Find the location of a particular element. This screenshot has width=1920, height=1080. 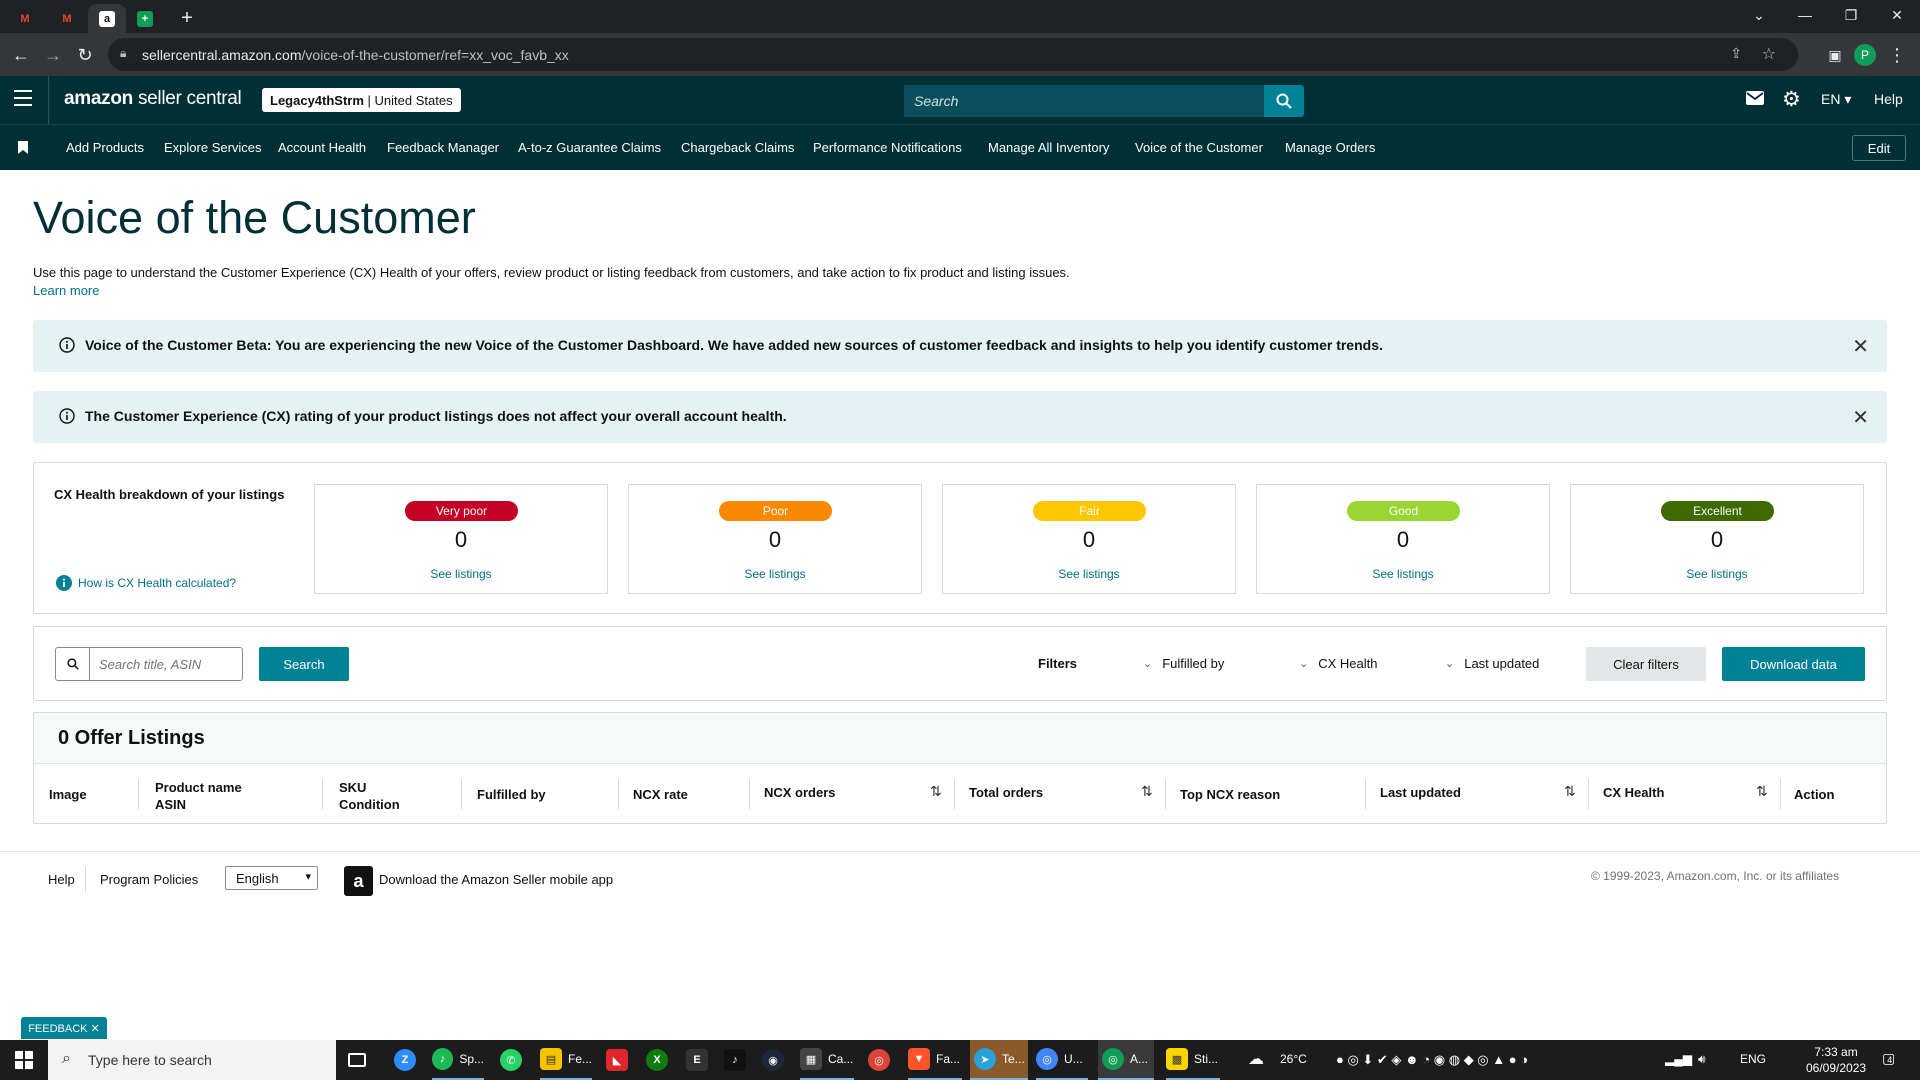

settings-gear-icon: ⚙ is located at coordinates (1791, 99).